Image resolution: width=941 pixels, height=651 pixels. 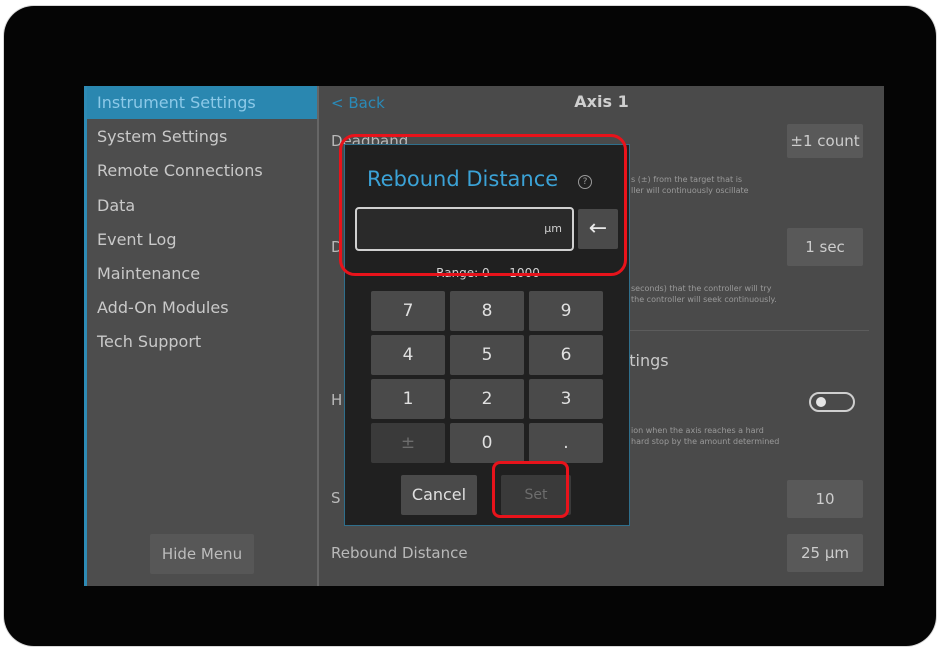 What do you see at coordinates (202, 239) in the screenshot?
I see `sidebar-item-event-log: Event Log` at bounding box center [202, 239].